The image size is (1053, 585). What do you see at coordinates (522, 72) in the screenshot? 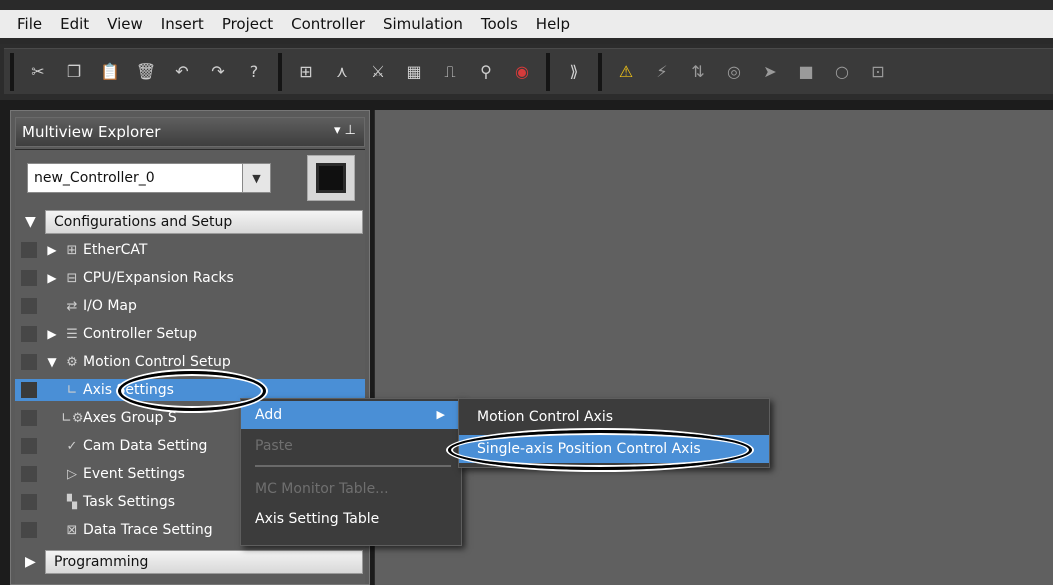
I see `check-icon: ◉` at bounding box center [522, 72].